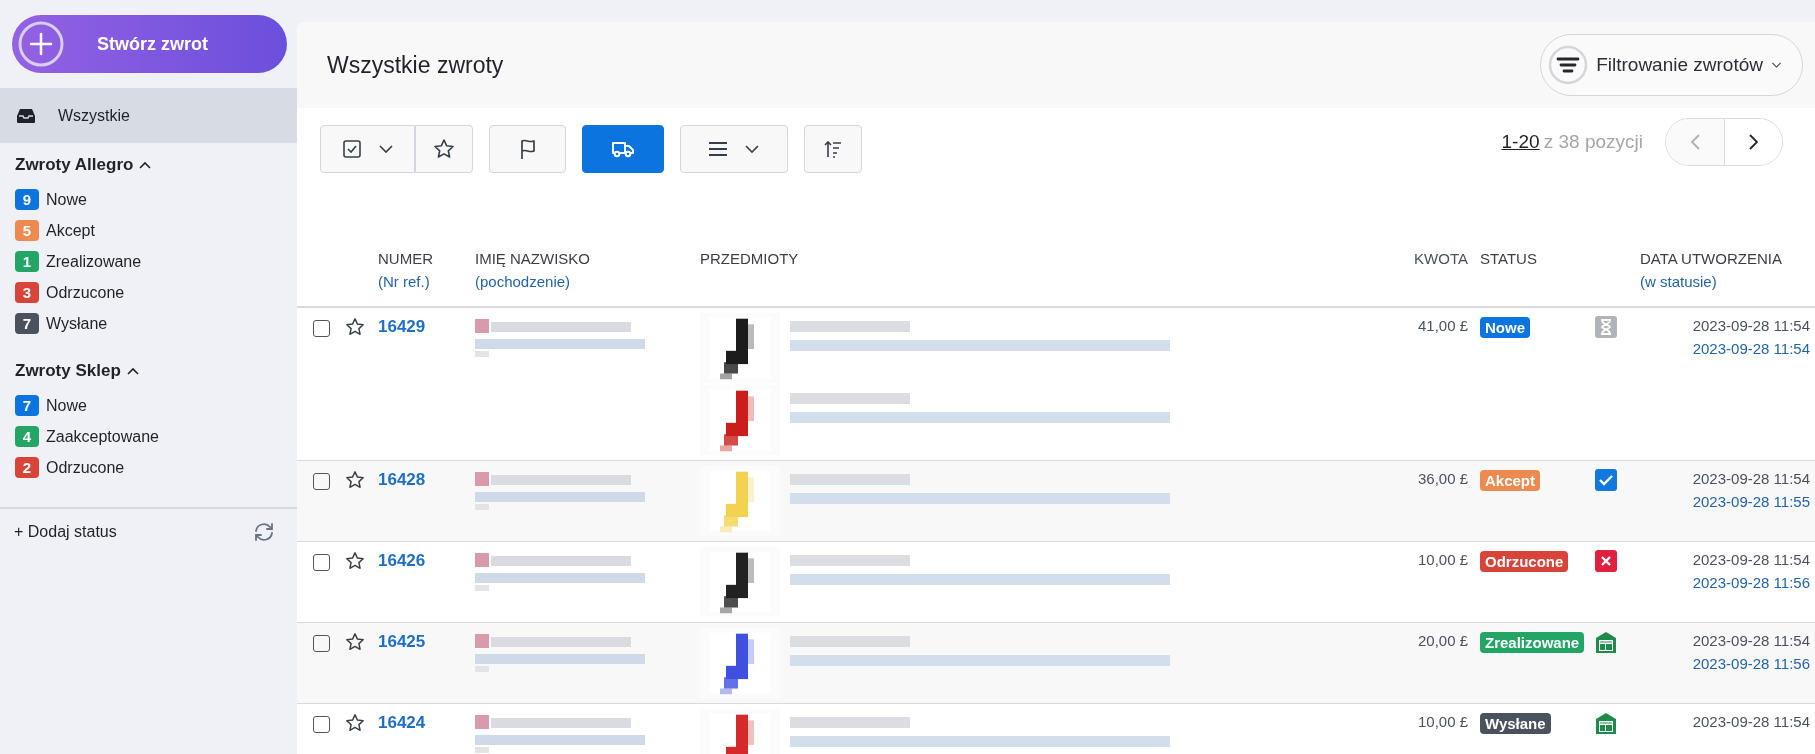 The height and width of the screenshot is (754, 1815). I want to click on column-subheader: (Nr ref.), so click(404, 281).